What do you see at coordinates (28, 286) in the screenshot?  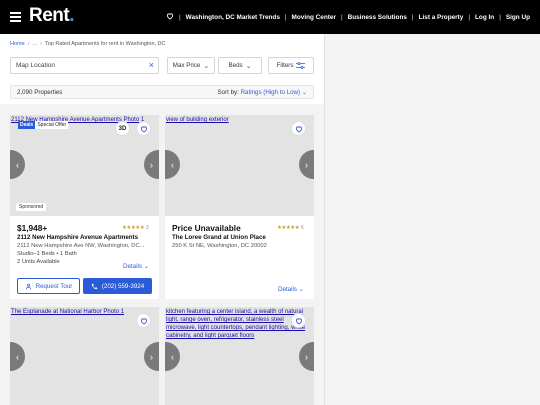 I see `user-icon` at bounding box center [28, 286].